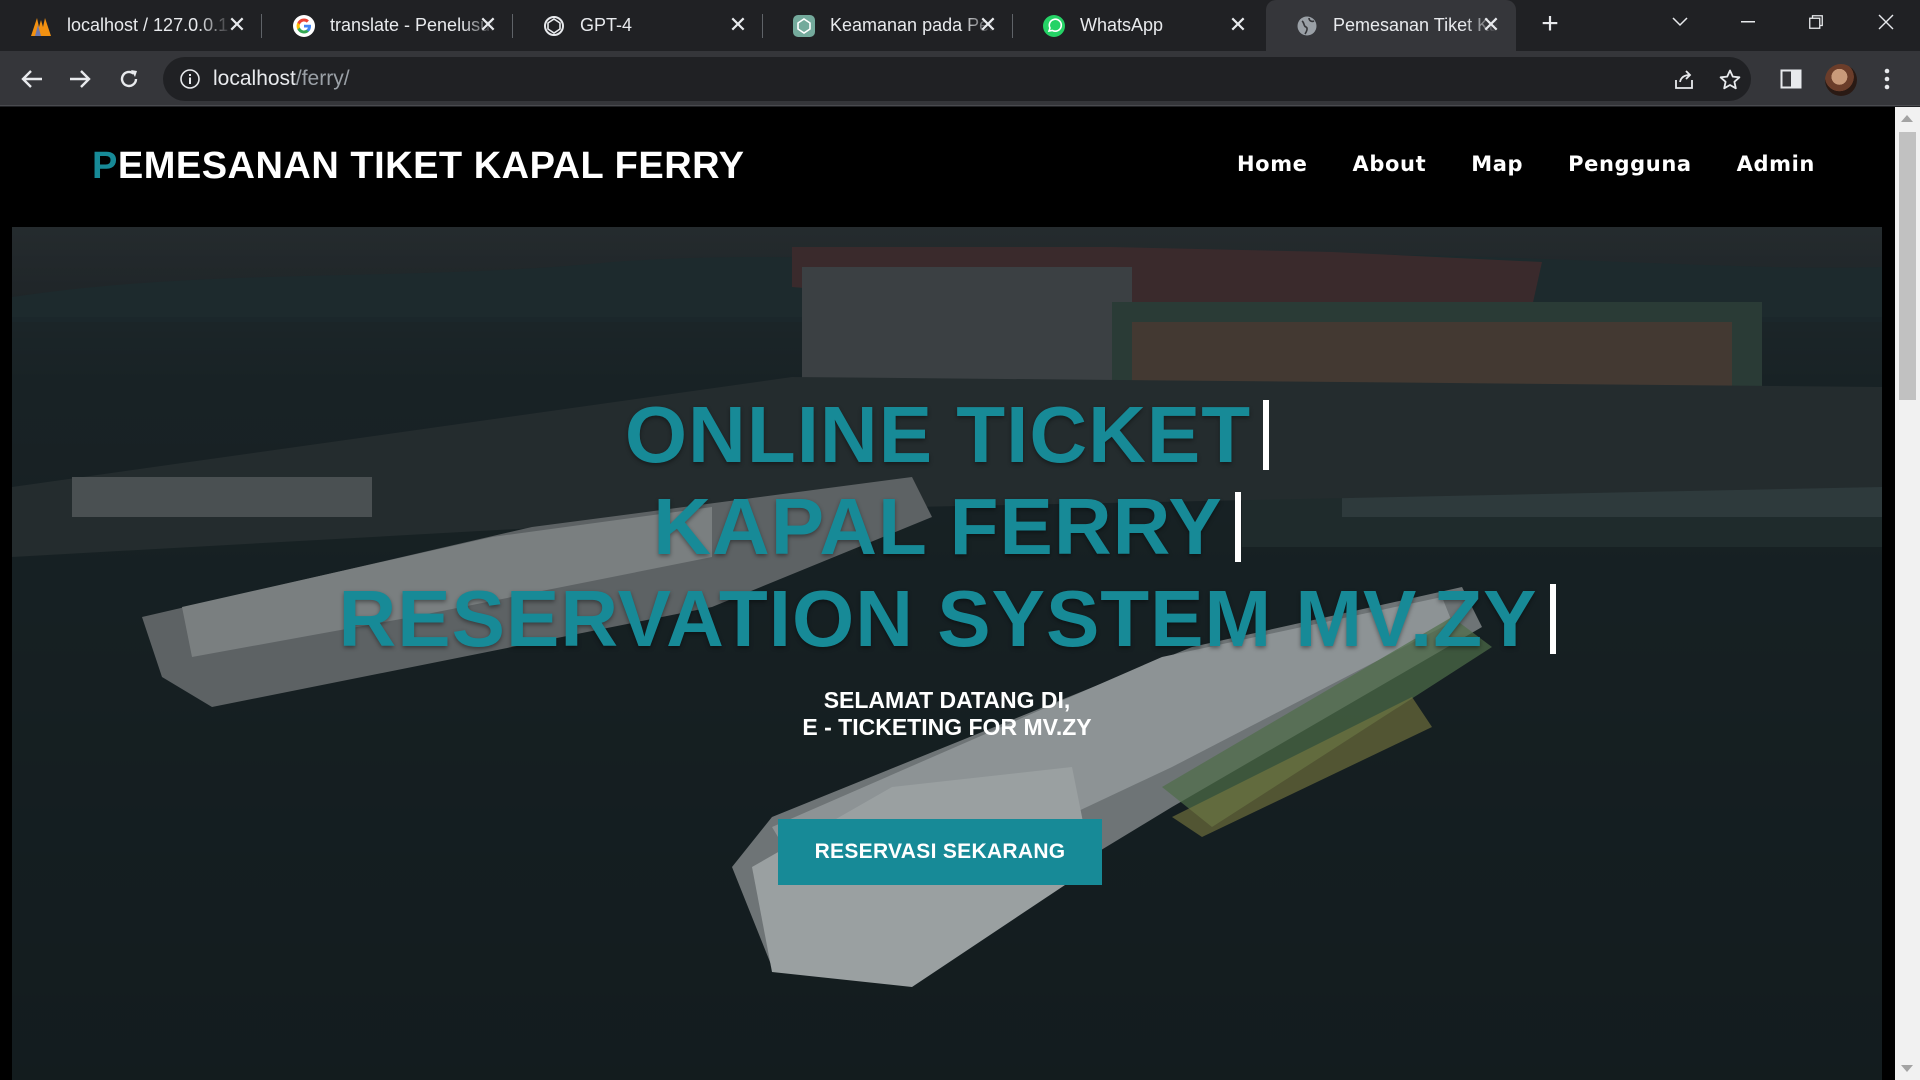  What do you see at coordinates (1776, 164) in the screenshot?
I see `nav-admin: Admin` at bounding box center [1776, 164].